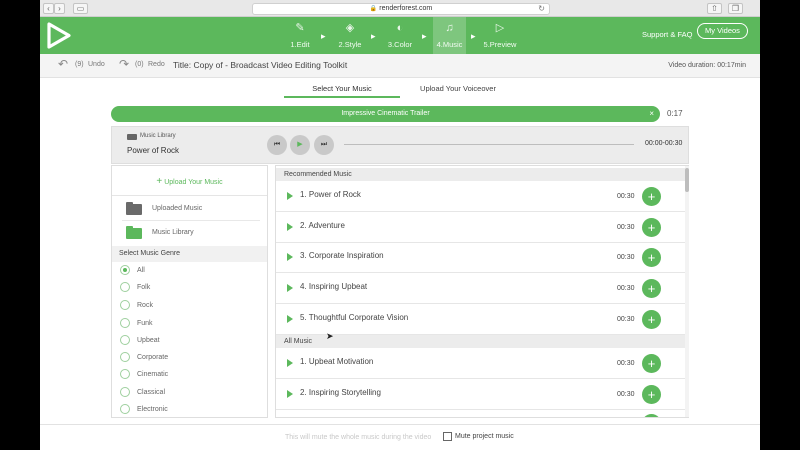 The height and width of the screenshot is (450, 800). I want to click on list-item: 5. Thoughtful Corporate Vision 00:30 +, so click(482, 319).